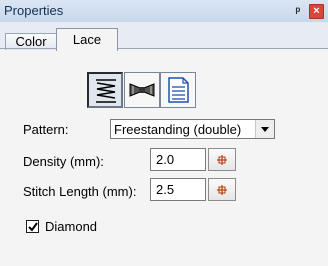  I want to click on zigzag-stitch-button, so click(105, 90).